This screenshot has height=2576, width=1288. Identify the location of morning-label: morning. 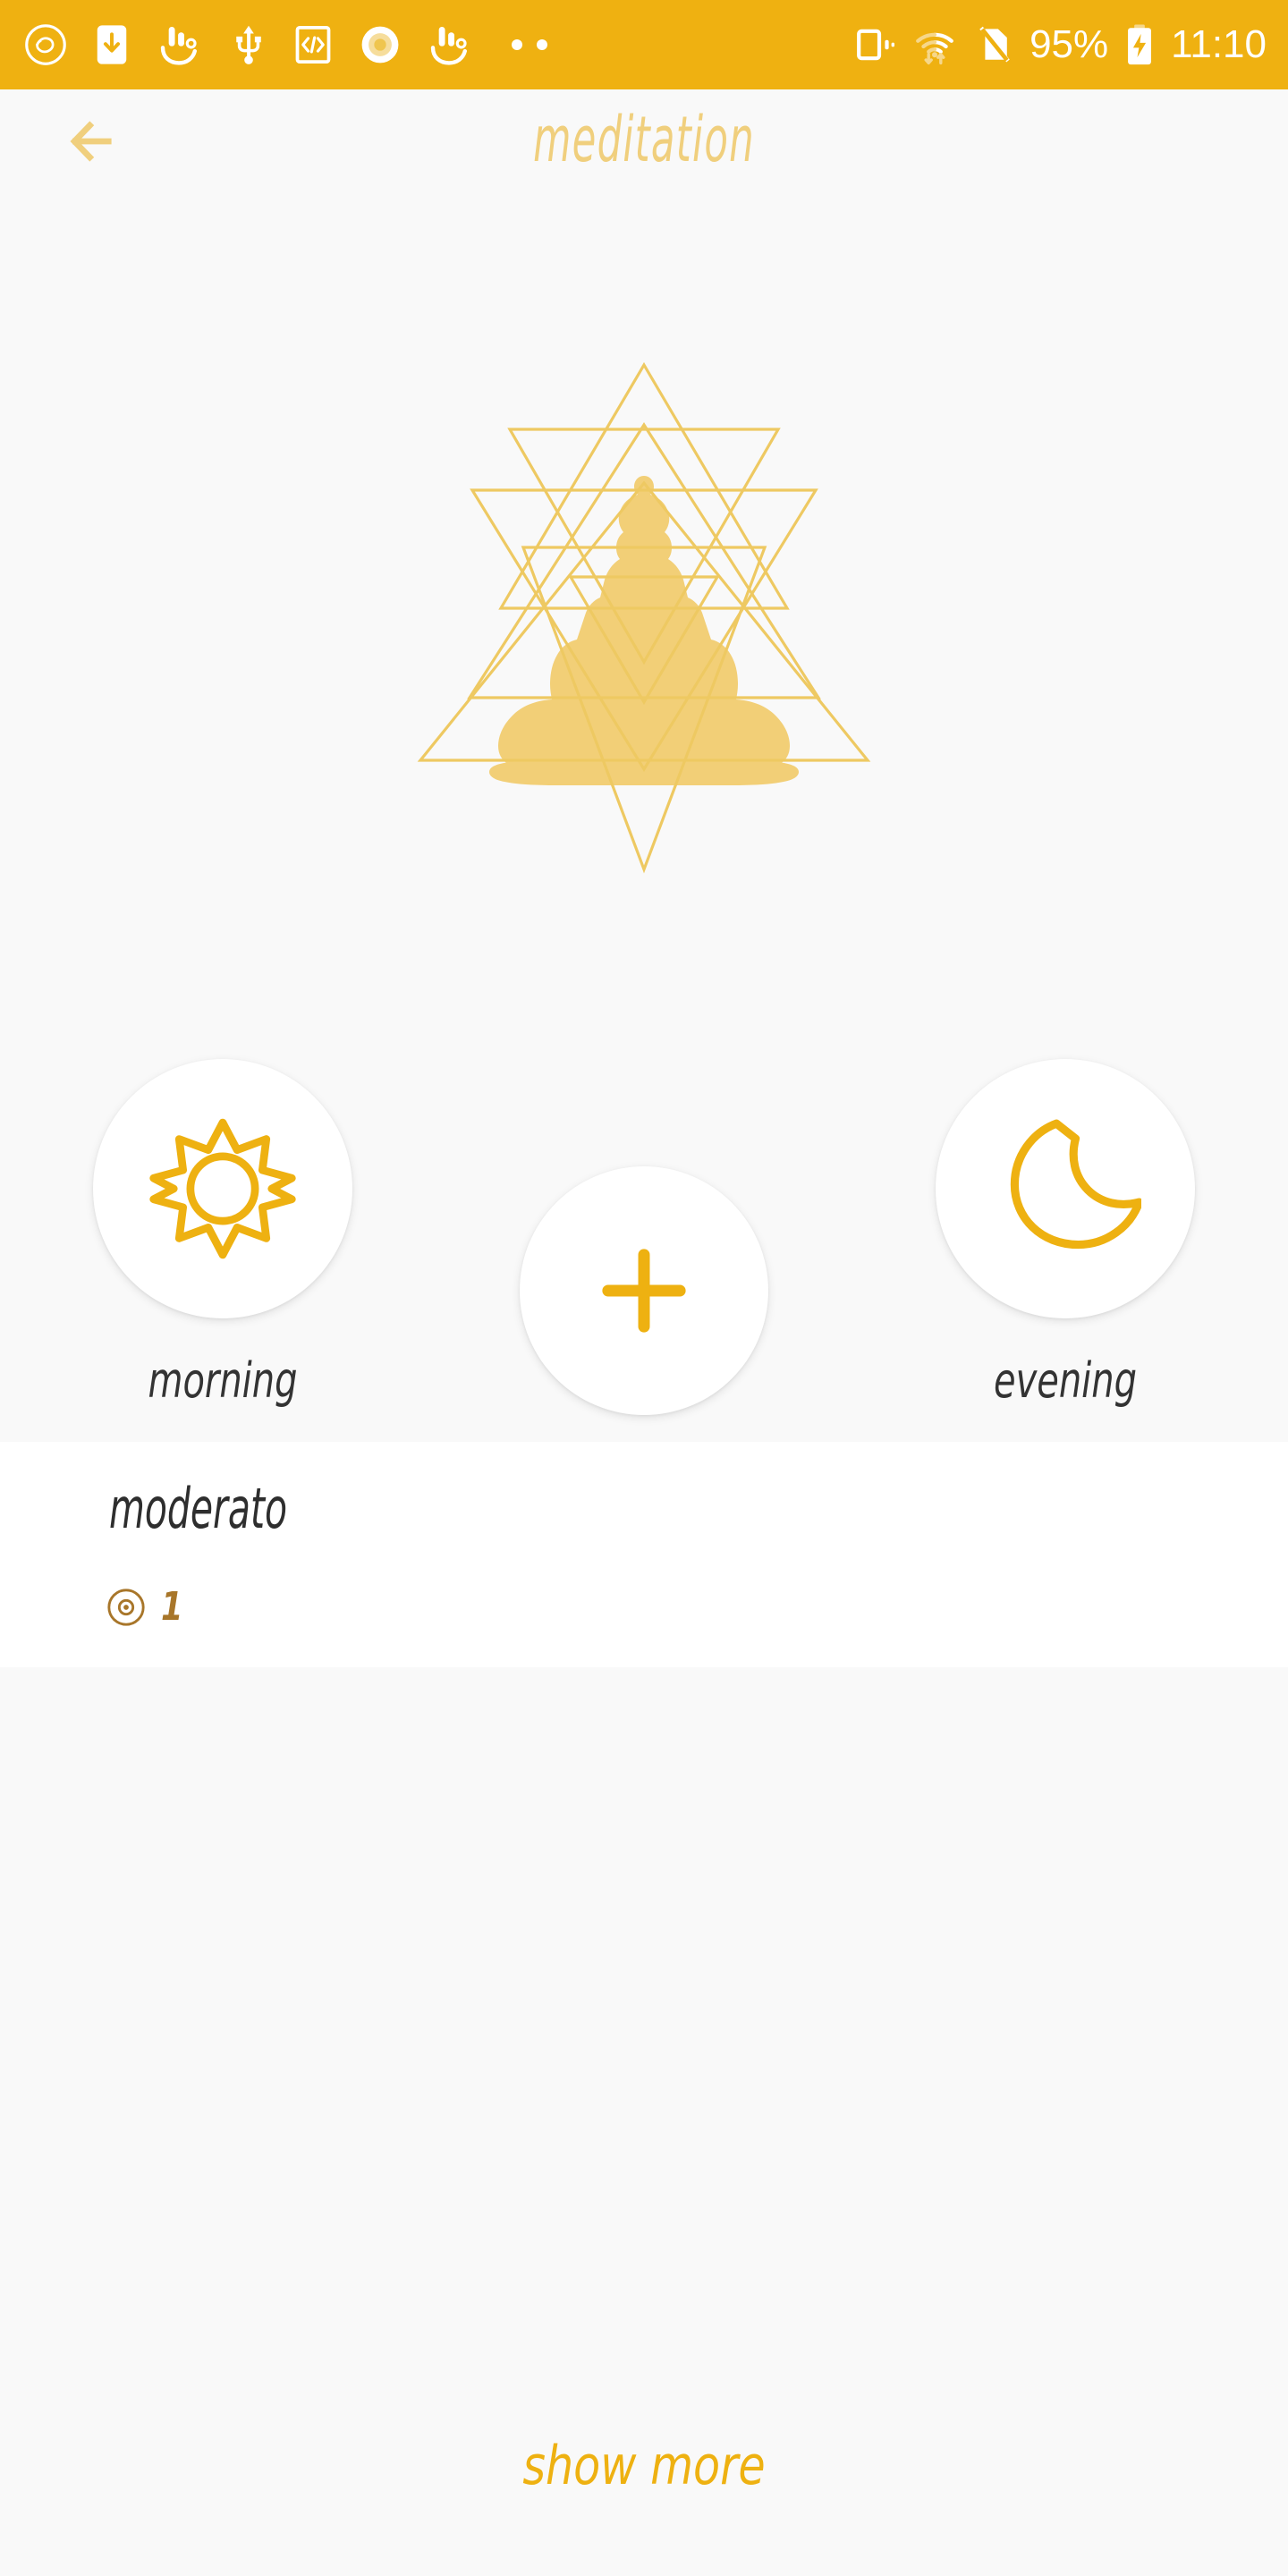
(223, 1380).